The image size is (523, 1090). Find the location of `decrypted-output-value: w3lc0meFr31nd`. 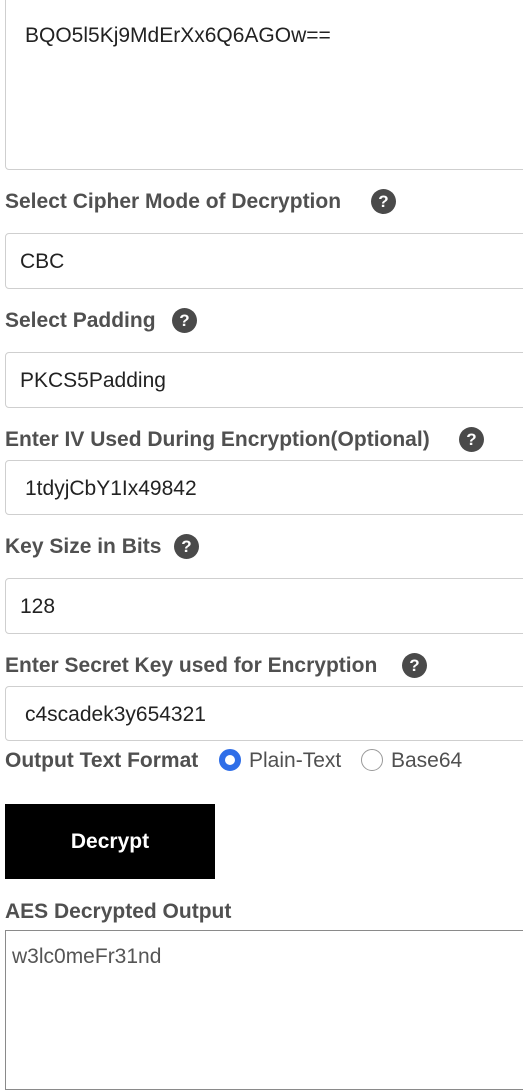

decrypted-output-value: w3lc0meFr31nd is located at coordinates (87, 956).